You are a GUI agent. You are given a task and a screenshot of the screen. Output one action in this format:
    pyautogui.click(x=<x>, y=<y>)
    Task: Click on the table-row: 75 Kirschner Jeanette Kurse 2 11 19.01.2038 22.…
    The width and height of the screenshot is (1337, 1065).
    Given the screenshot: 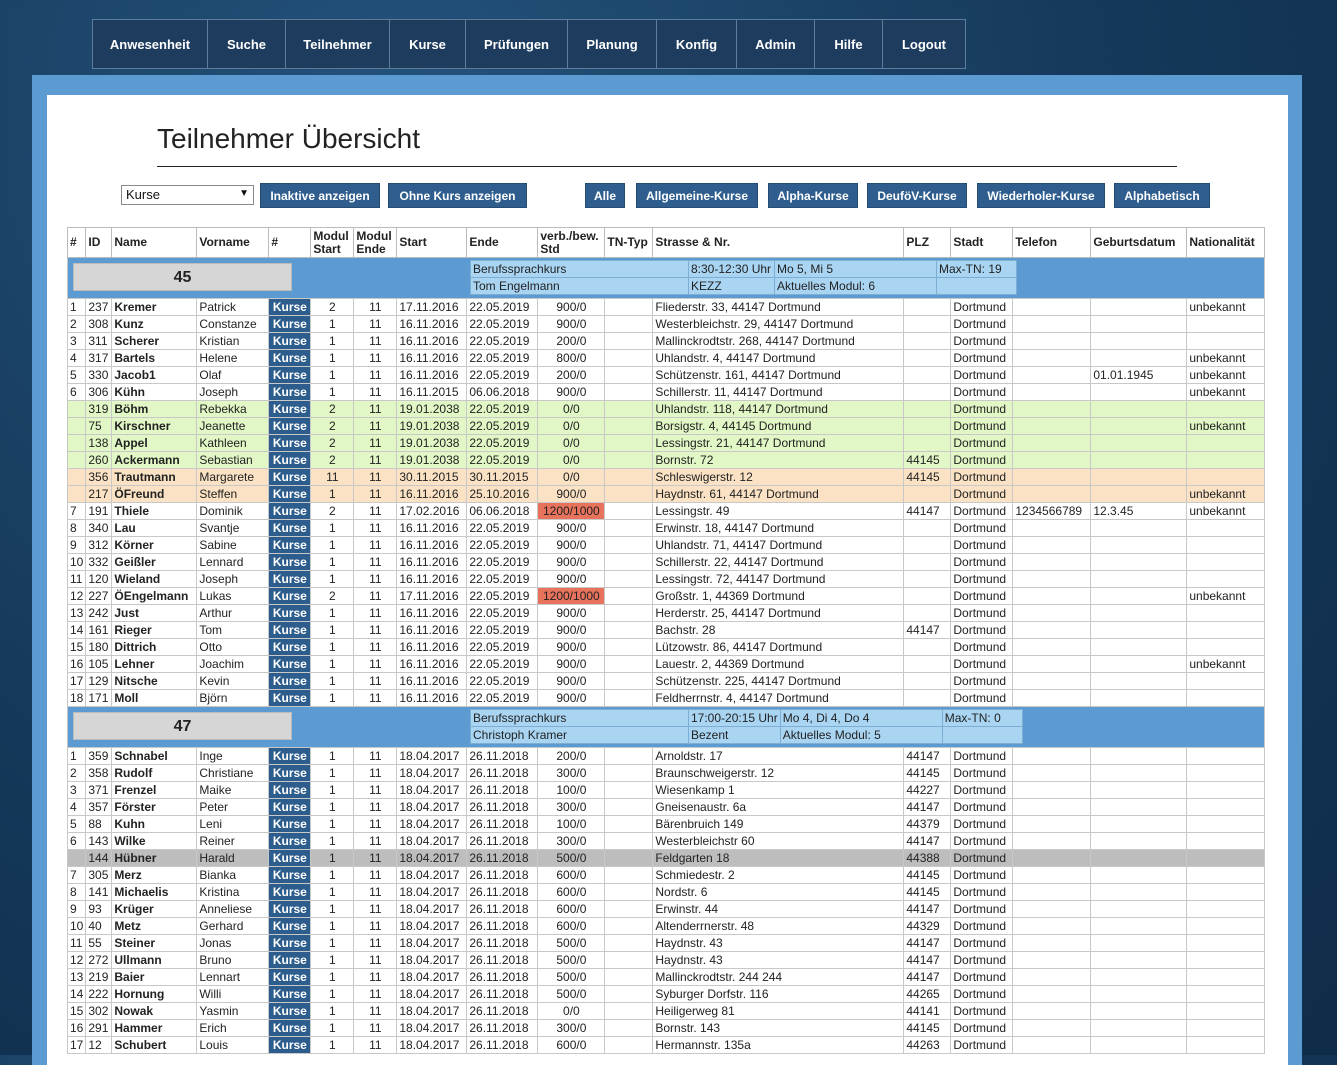 What is the action you would take?
    pyautogui.click(x=666, y=426)
    